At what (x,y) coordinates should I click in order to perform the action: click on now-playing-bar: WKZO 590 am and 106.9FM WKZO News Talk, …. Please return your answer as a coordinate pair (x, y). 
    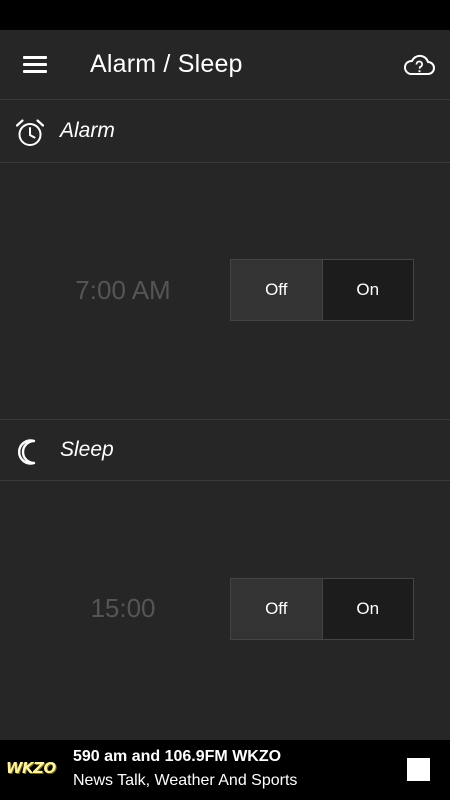
    Looking at the image, I should click on (225, 770).